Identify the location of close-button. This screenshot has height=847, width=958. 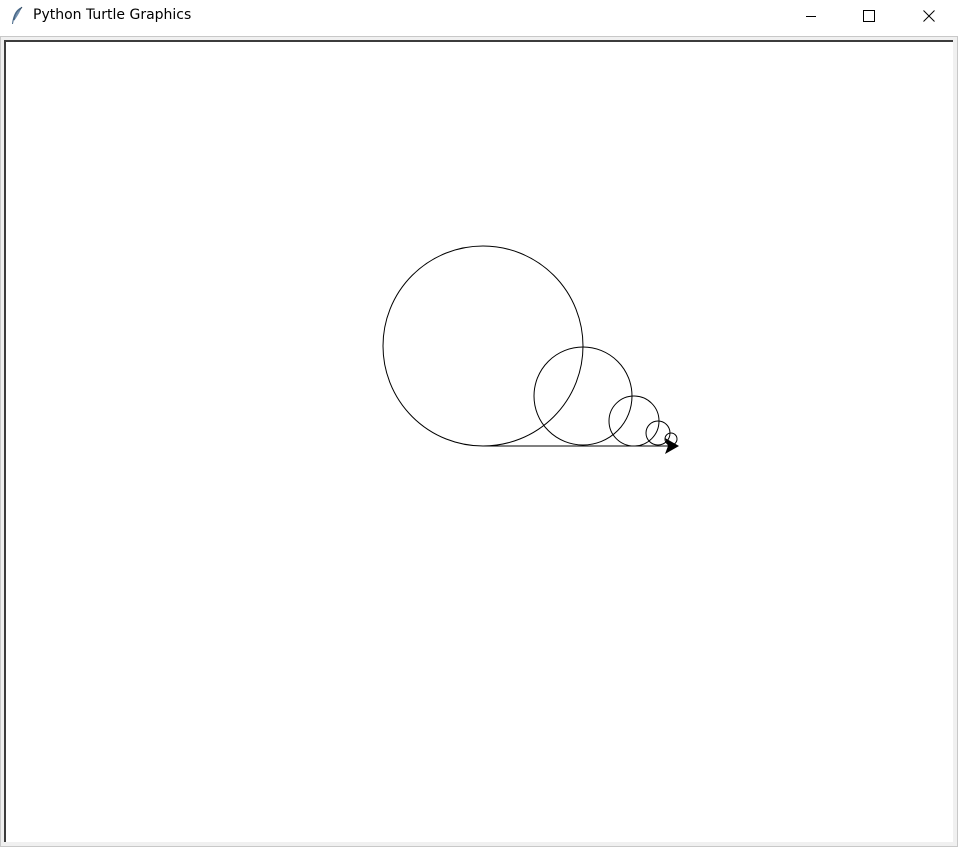
(929, 16).